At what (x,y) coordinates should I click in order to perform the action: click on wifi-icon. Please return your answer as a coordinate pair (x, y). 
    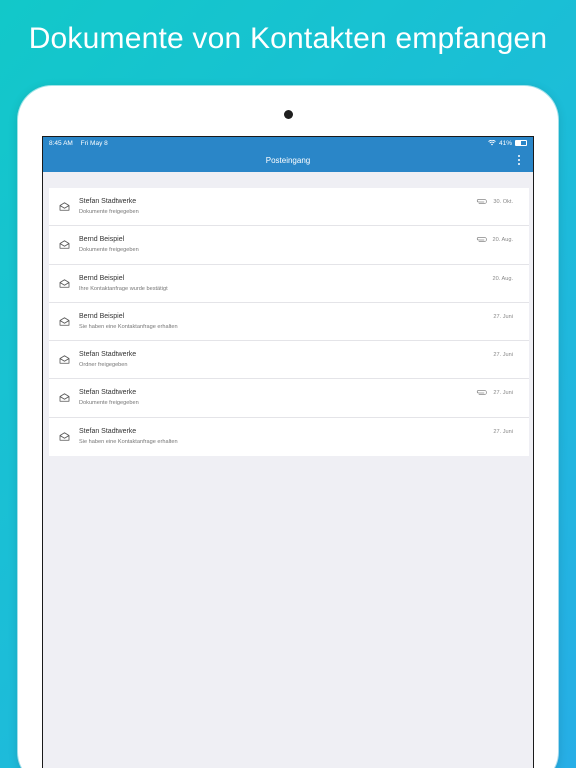
    Looking at the image, I should click on (492, 143).